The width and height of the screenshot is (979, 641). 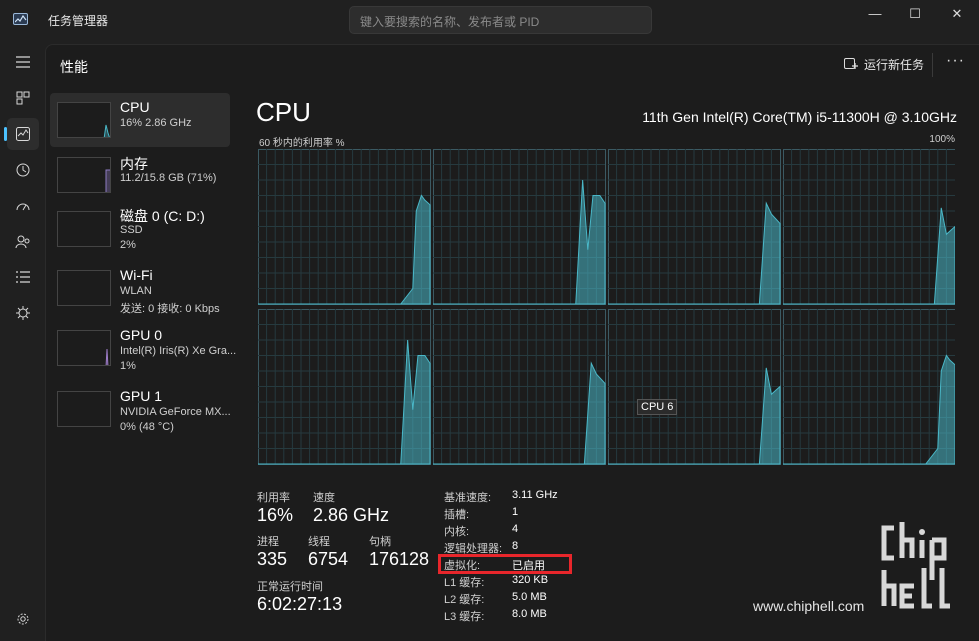 What do you see at coordinates (141, 396) in the screenshot?
I see `perf-item-name: GPU 1` at bounding box center [141, 396].